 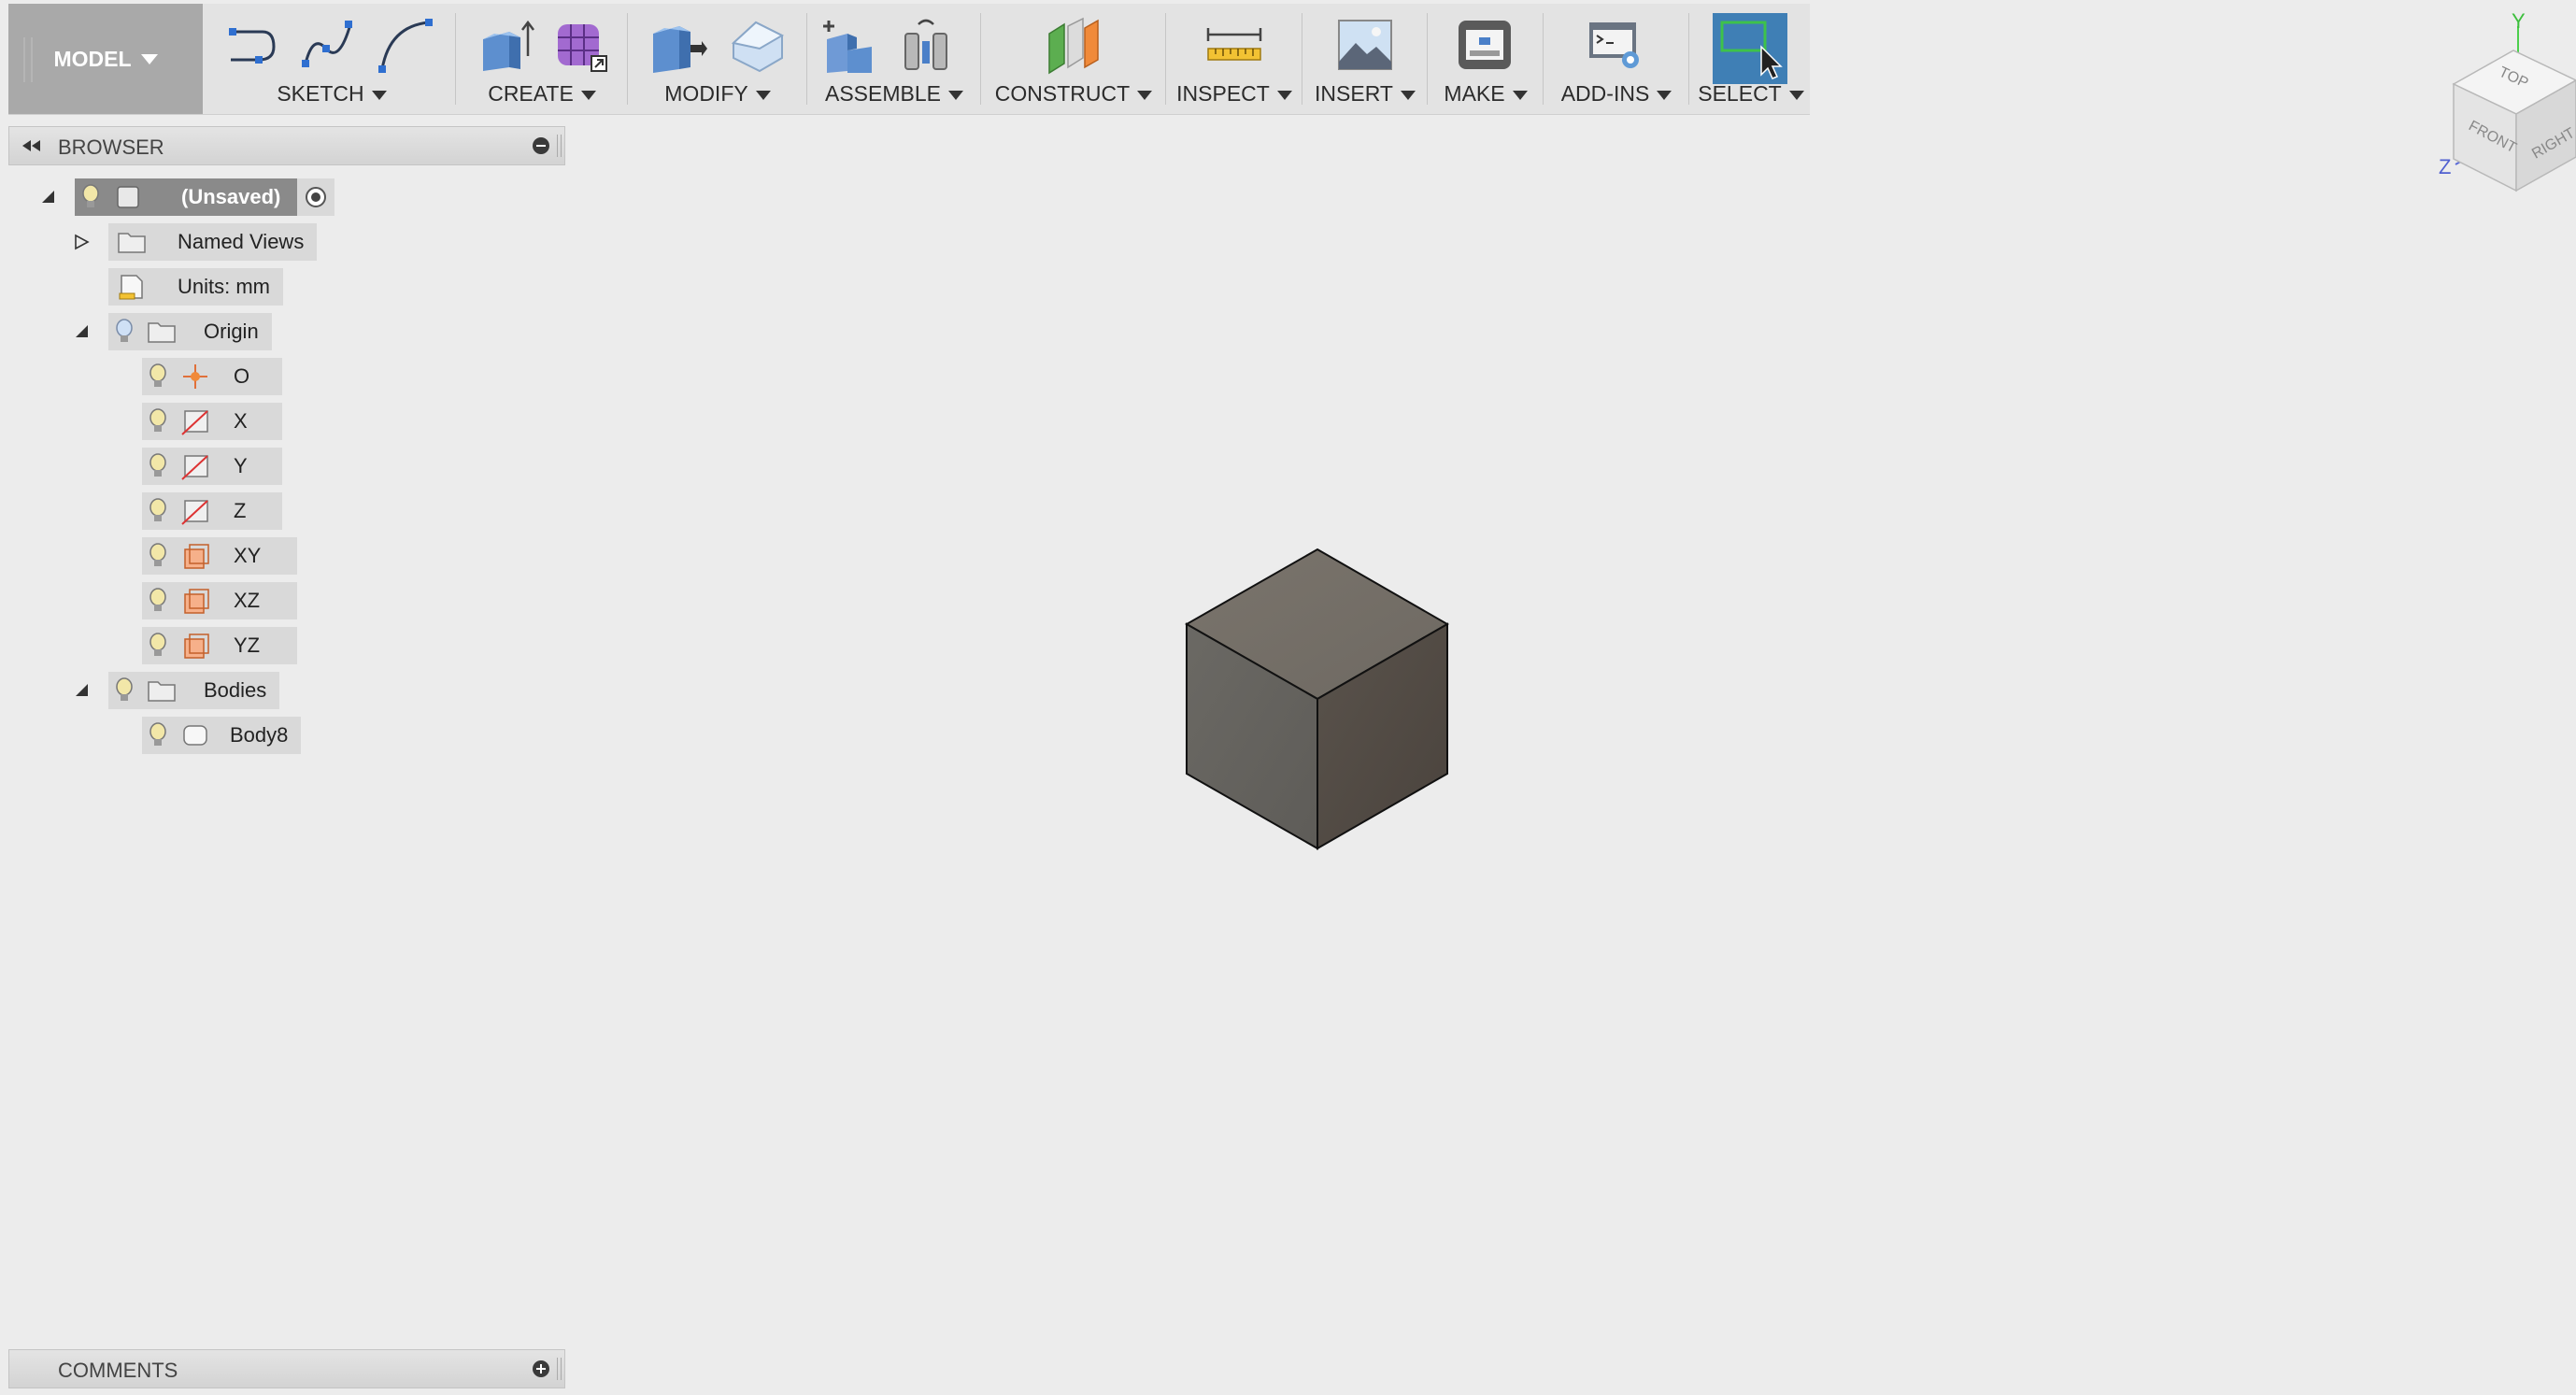 What do you see at coordinates (328, 45) in the screenshot?
I see `spline-tool-button` at bounding box center [328, 45].